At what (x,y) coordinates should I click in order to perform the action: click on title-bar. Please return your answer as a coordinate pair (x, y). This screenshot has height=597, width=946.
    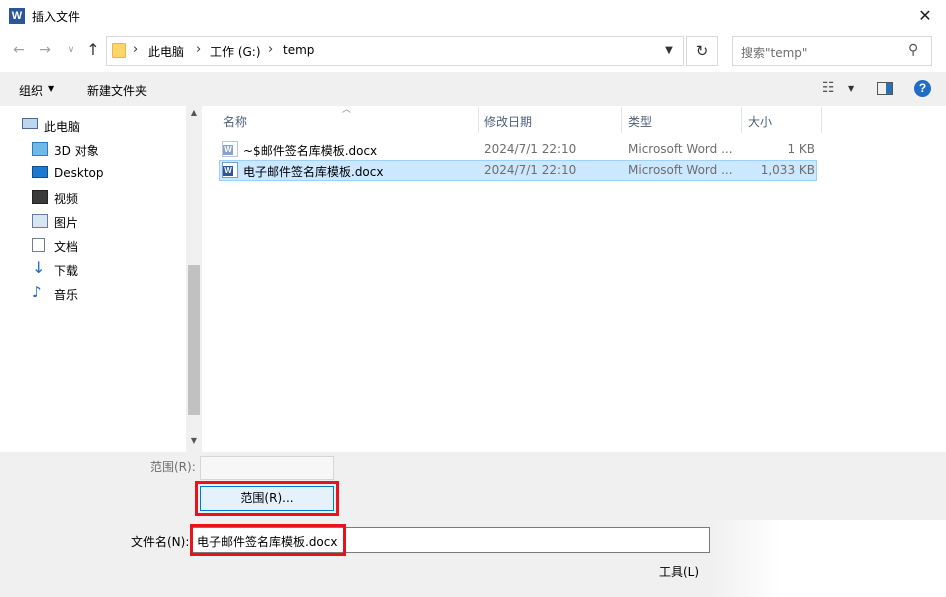
    Looking at the image, I should click on (473, 16).